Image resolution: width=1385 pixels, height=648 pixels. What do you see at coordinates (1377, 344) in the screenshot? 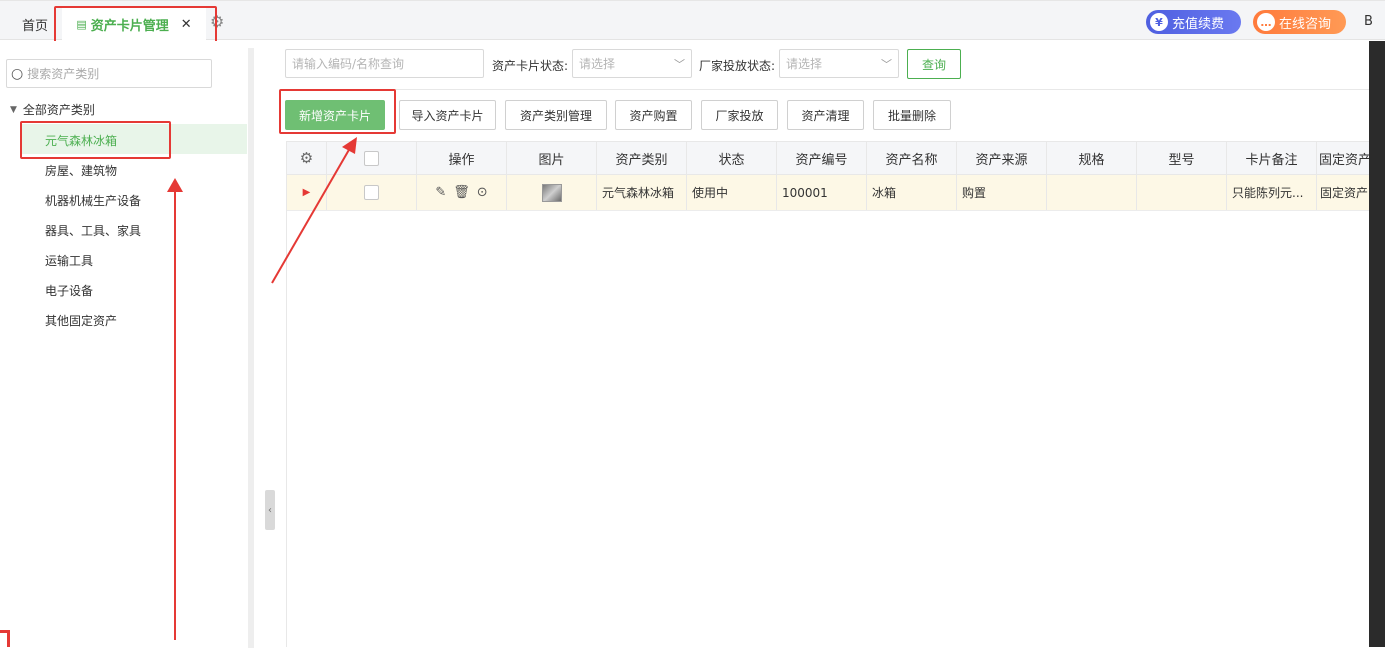
I see `window-edge` at bounding box center [1377, 344].